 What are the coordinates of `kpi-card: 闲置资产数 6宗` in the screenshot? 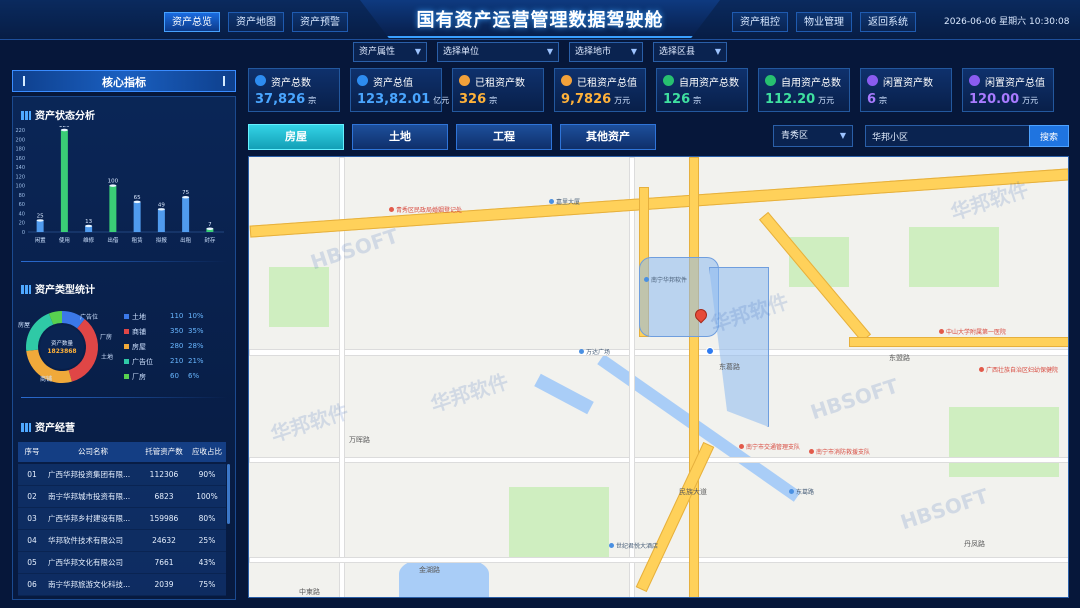 It's located at (906, 90).